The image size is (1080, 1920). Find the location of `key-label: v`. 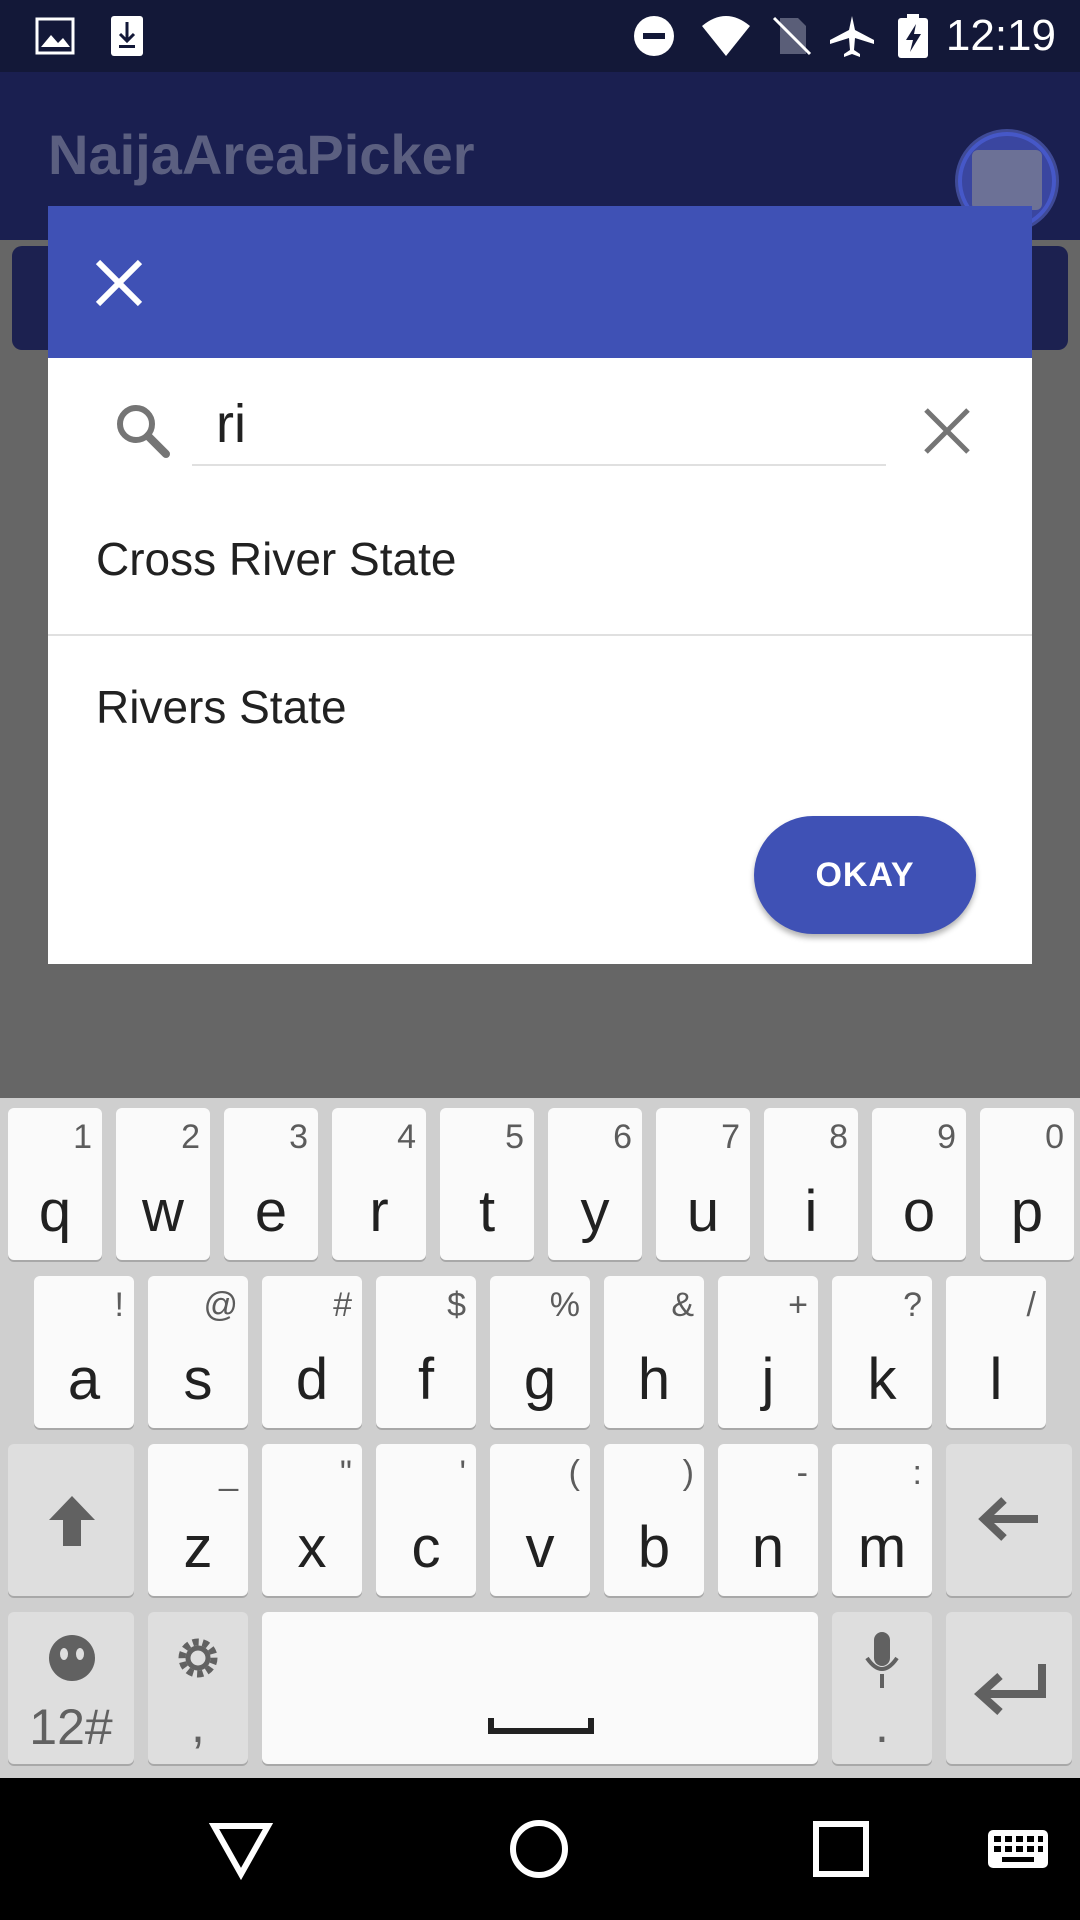

key-label: v is located at coordinates (540, 1547).